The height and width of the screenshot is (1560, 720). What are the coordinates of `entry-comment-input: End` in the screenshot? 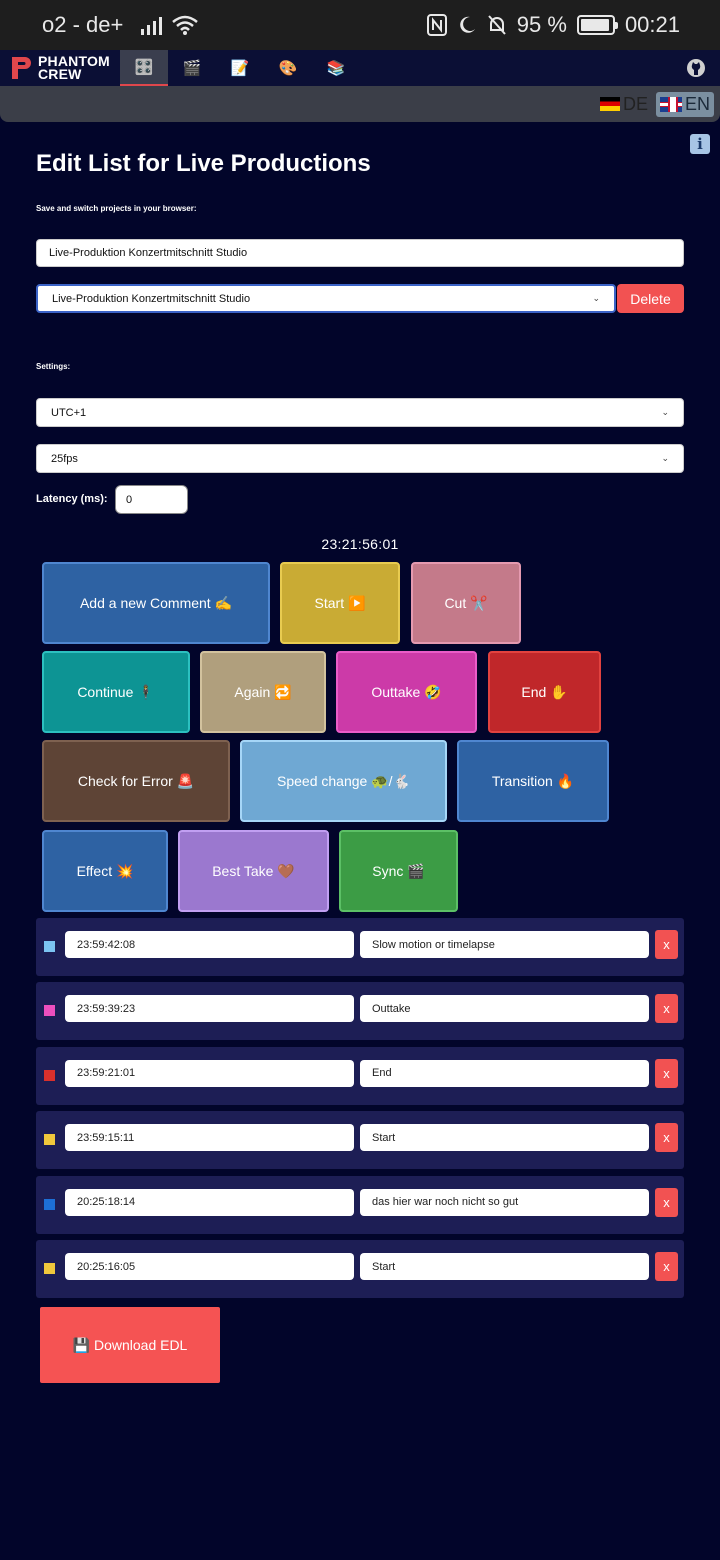 It's located at (504, 1073).